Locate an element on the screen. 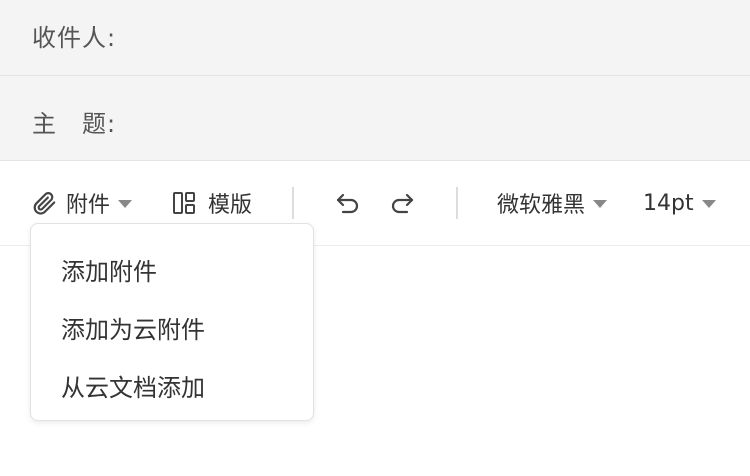  attachment-button: 附件 is located at coordinates (82, 203).